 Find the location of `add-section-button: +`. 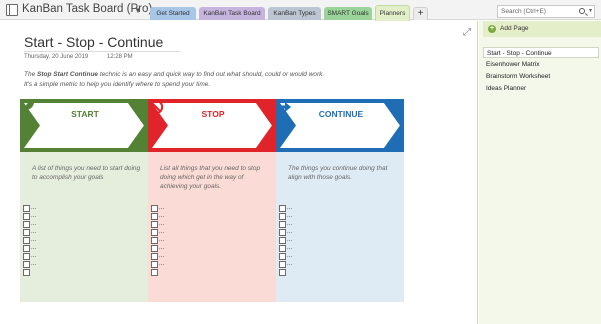

add-section-button: + is located at coordinates (420, 13).